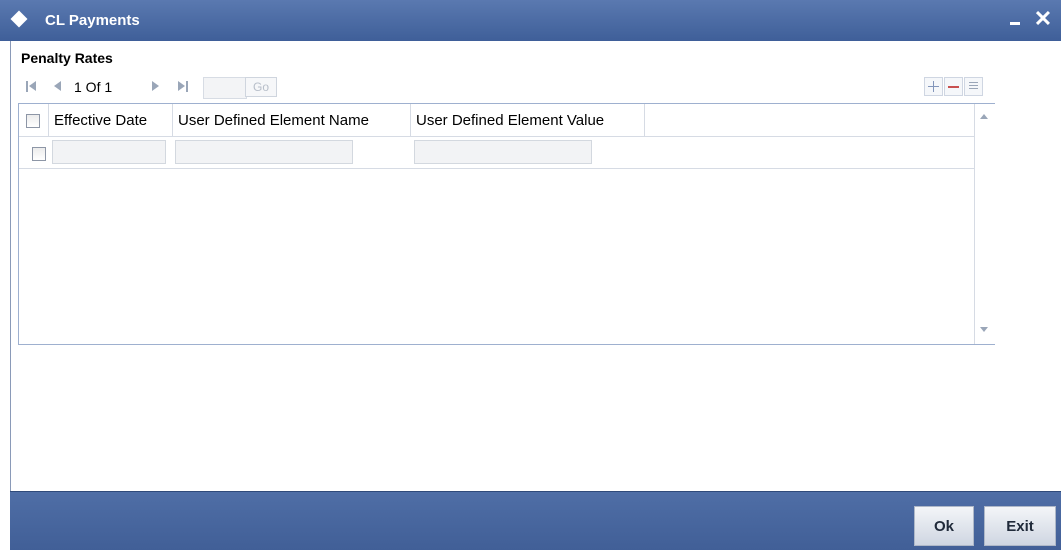 Image resolution: width=1061 pixels, height=550 pixels. Describe the element at coordinates (984, 116) in the screenshot. I see `scroll-up-icon` at that location.